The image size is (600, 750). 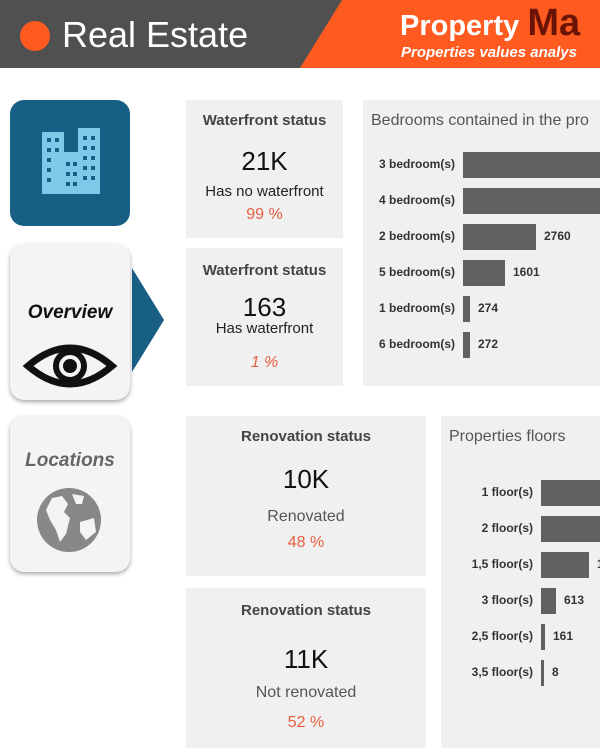 What do you see at coordinates (306, 516) in the screenshot?
I see `card-label: Renovated` at bounding box center [306, 516].